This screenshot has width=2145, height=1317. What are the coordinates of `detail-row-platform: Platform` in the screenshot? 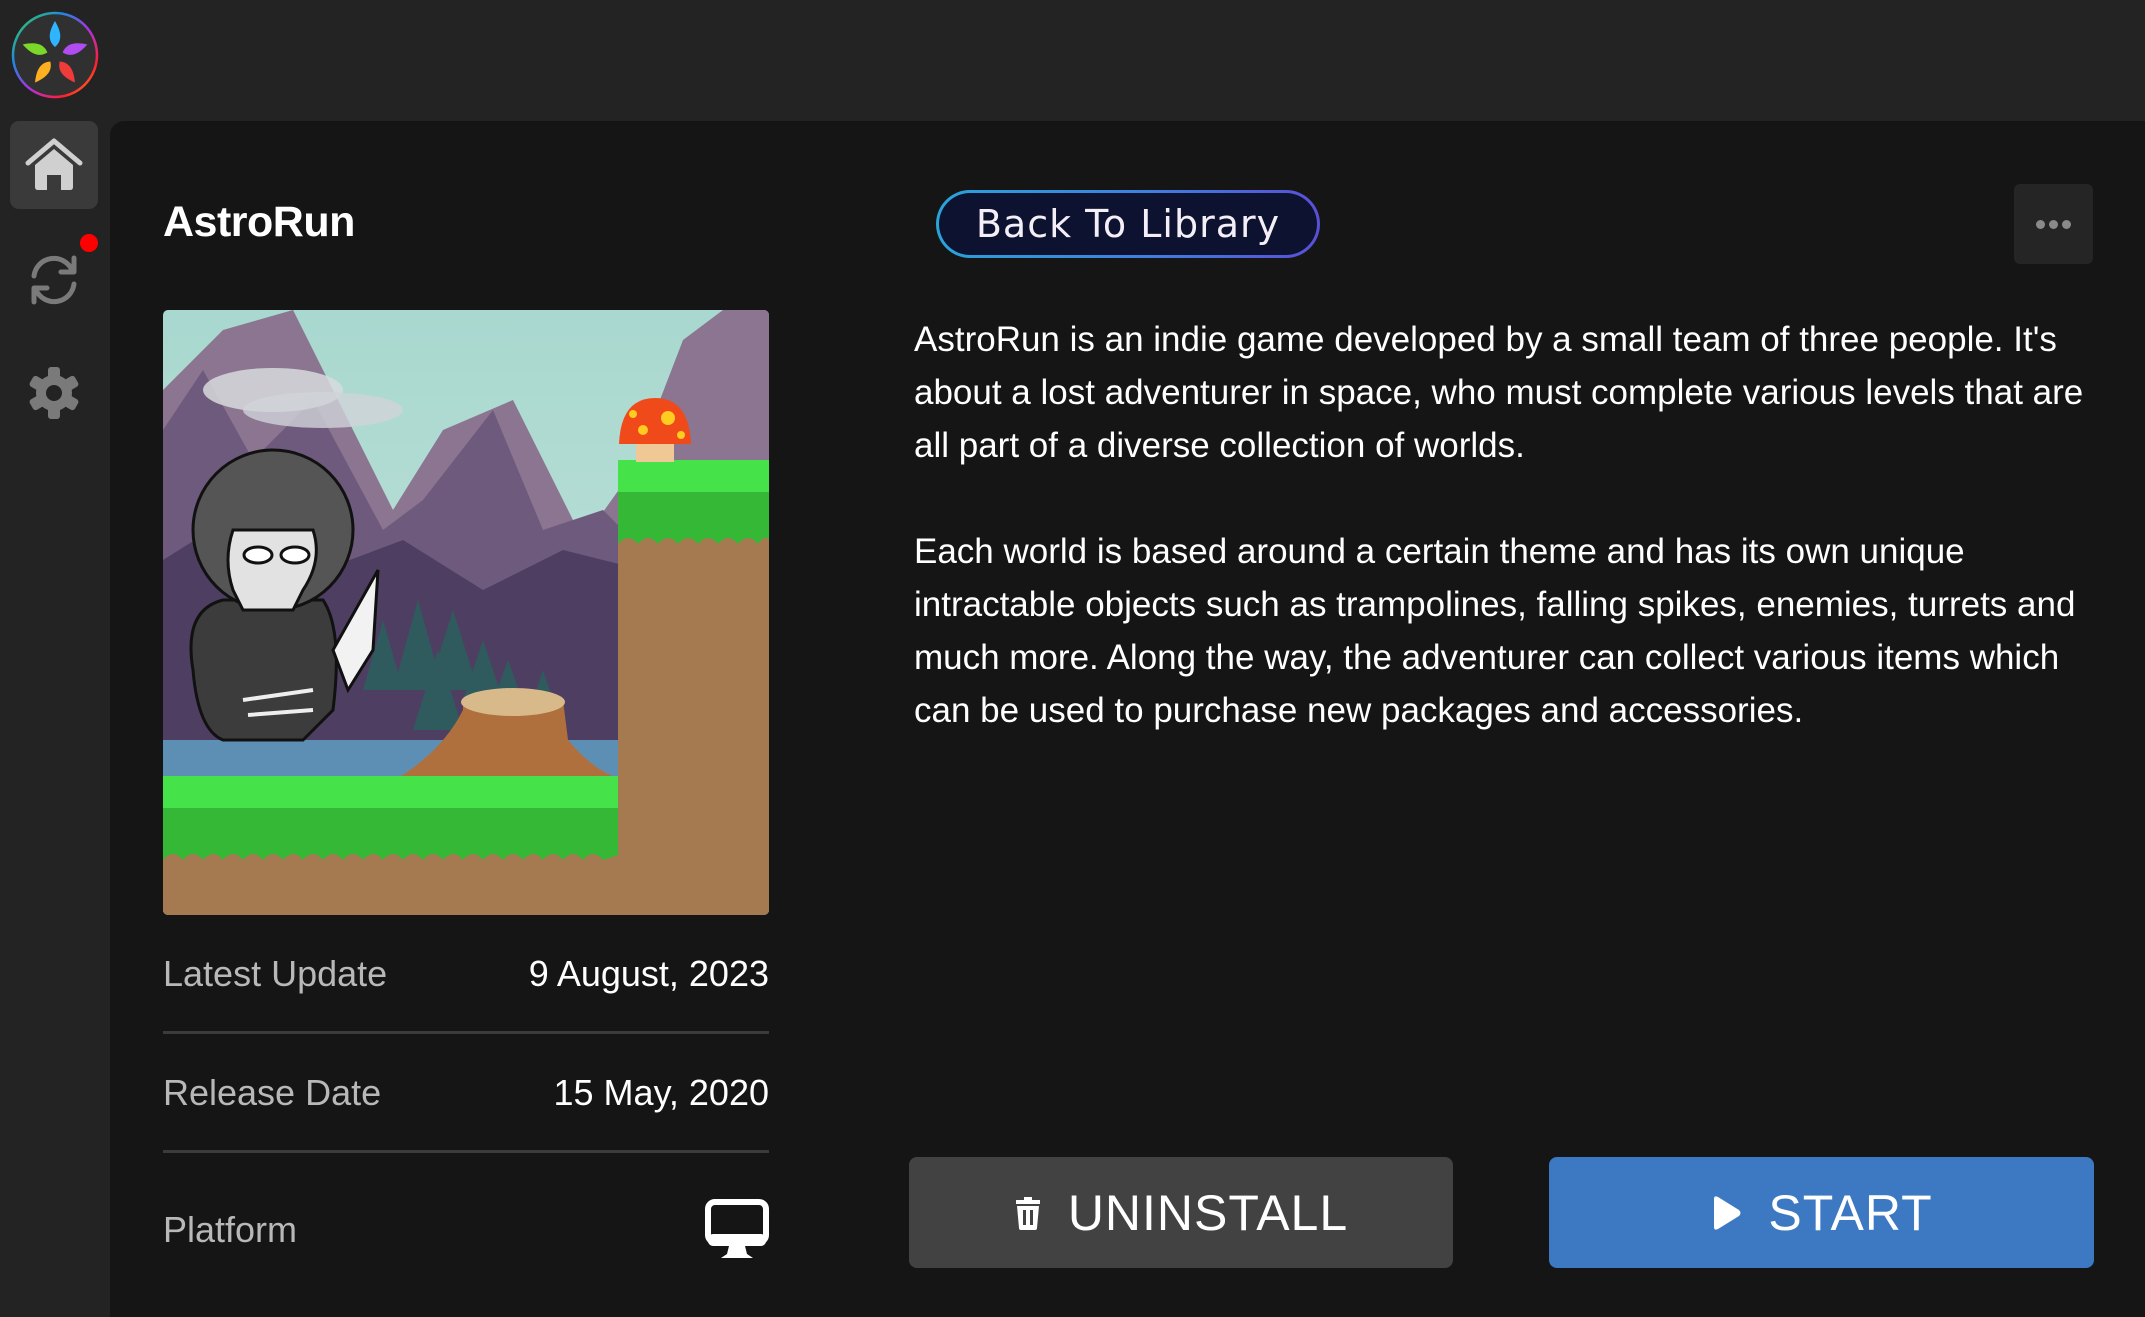 It's located at (466, 1230).